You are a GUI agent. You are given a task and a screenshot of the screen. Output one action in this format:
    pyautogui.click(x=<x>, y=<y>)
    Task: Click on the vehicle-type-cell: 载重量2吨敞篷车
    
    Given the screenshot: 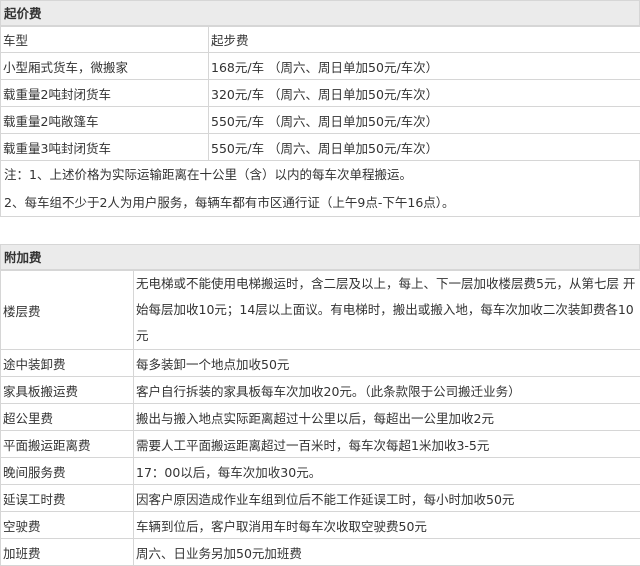 What is the action you would take?
    pyautogui.click(x=105, y=120)
    